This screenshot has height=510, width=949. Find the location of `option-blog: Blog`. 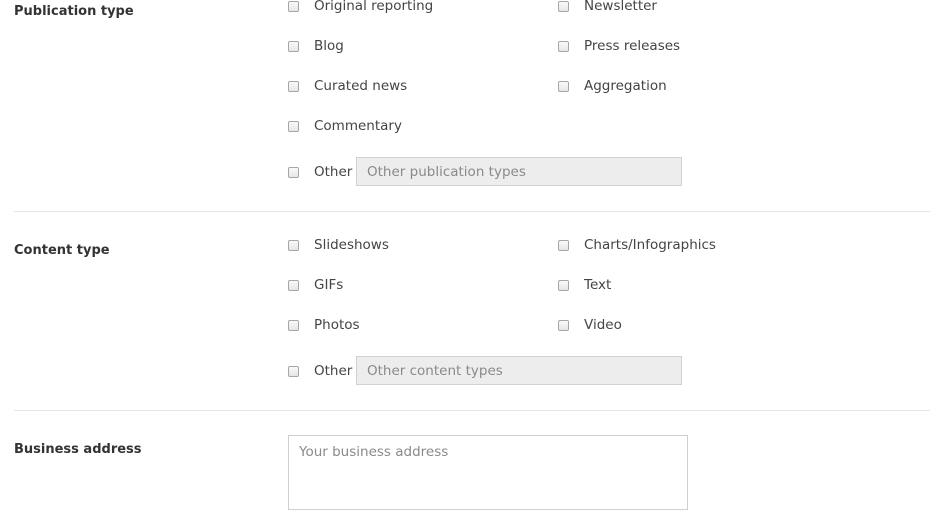

option-blog: Blog is located at coordinates (316, 46).